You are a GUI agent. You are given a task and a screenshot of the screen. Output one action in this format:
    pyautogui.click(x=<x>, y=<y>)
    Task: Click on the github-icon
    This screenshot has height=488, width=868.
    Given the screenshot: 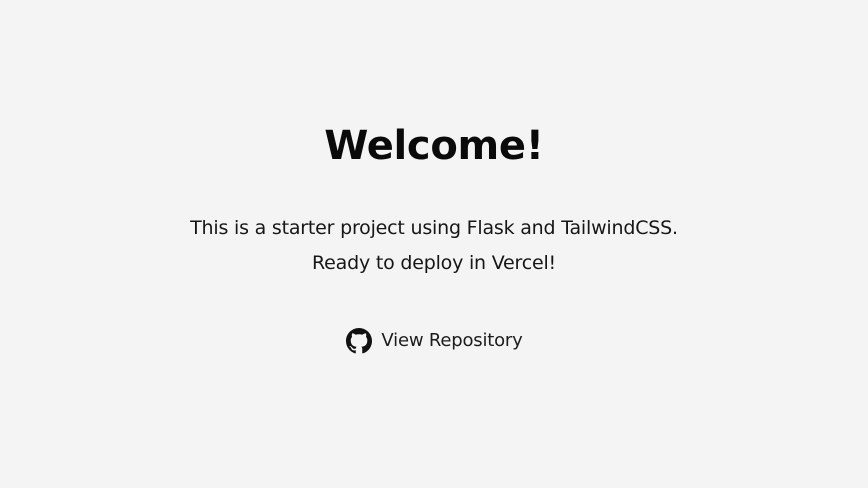 What is the action you would take?
    pyautogui.click(x=358, y=341)
    